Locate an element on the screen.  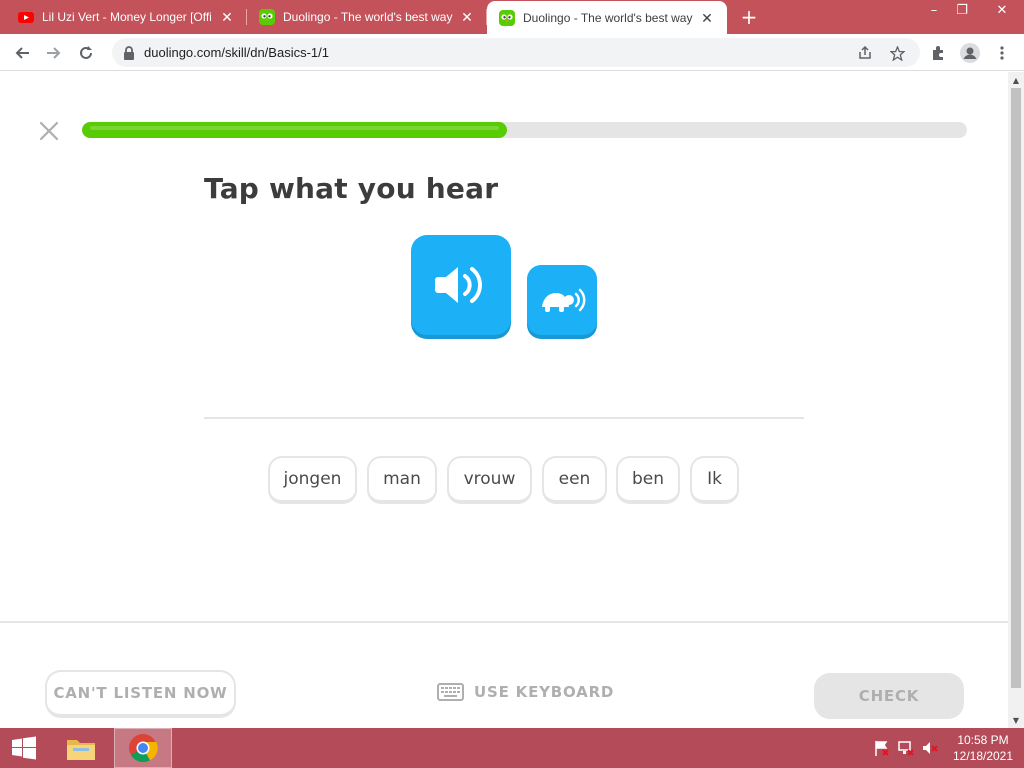
word-tile: een is located at coordinates (574, 480).